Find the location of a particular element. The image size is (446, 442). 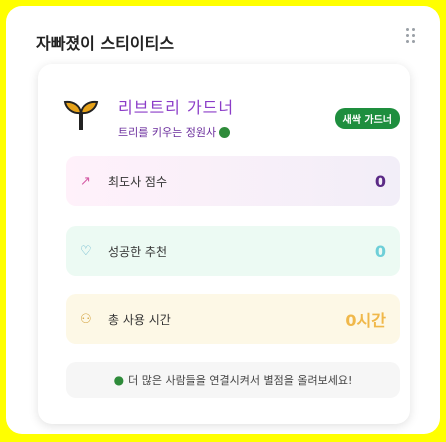

stat-label: 총 사용 시간 is located at coordinates (139, 319).